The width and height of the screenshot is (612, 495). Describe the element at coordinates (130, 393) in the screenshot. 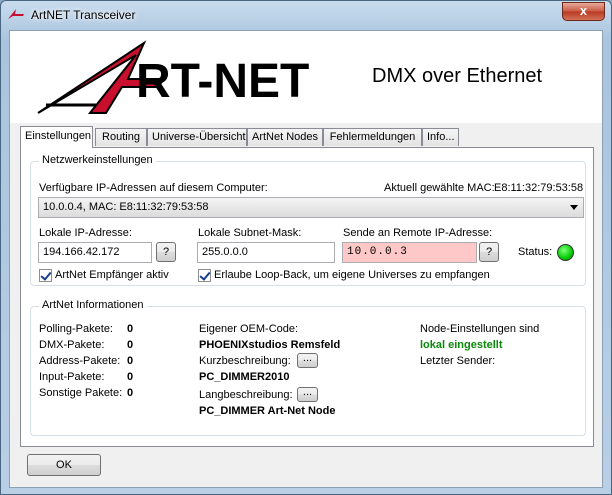

I see `other-packets-value: 0` at that location.